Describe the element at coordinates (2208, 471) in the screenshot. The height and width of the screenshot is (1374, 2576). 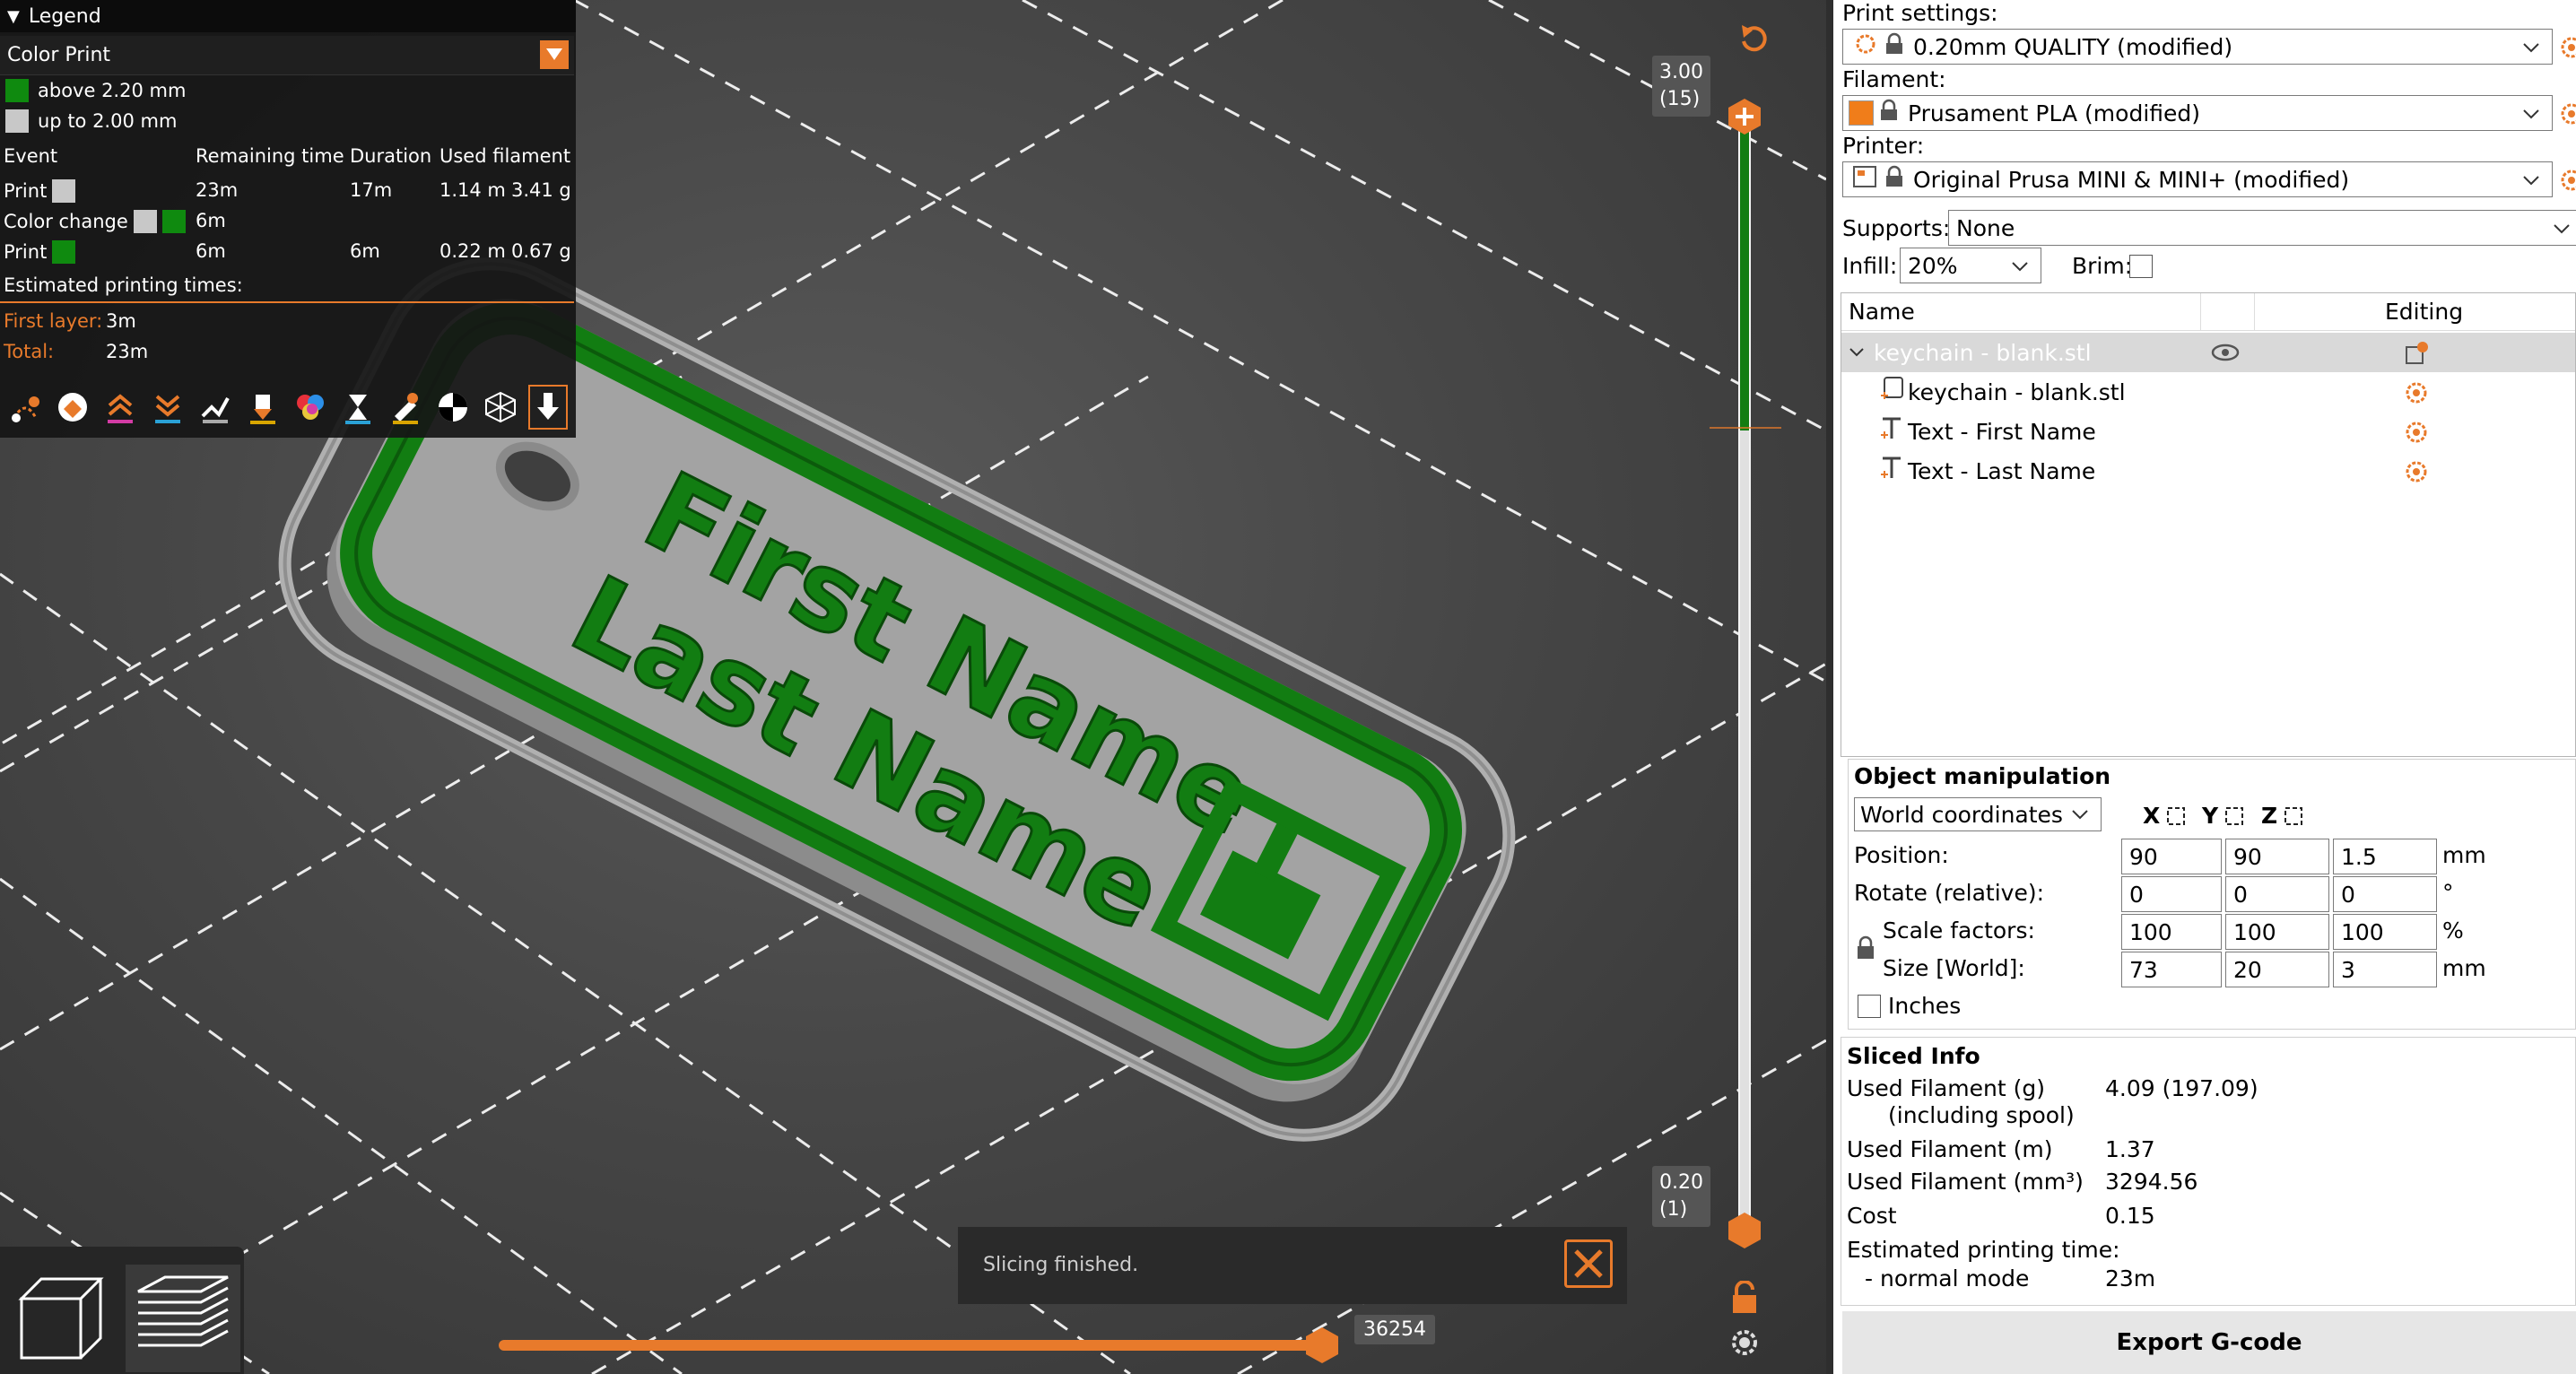
I see `part-row: Text - Last Name` at that location.